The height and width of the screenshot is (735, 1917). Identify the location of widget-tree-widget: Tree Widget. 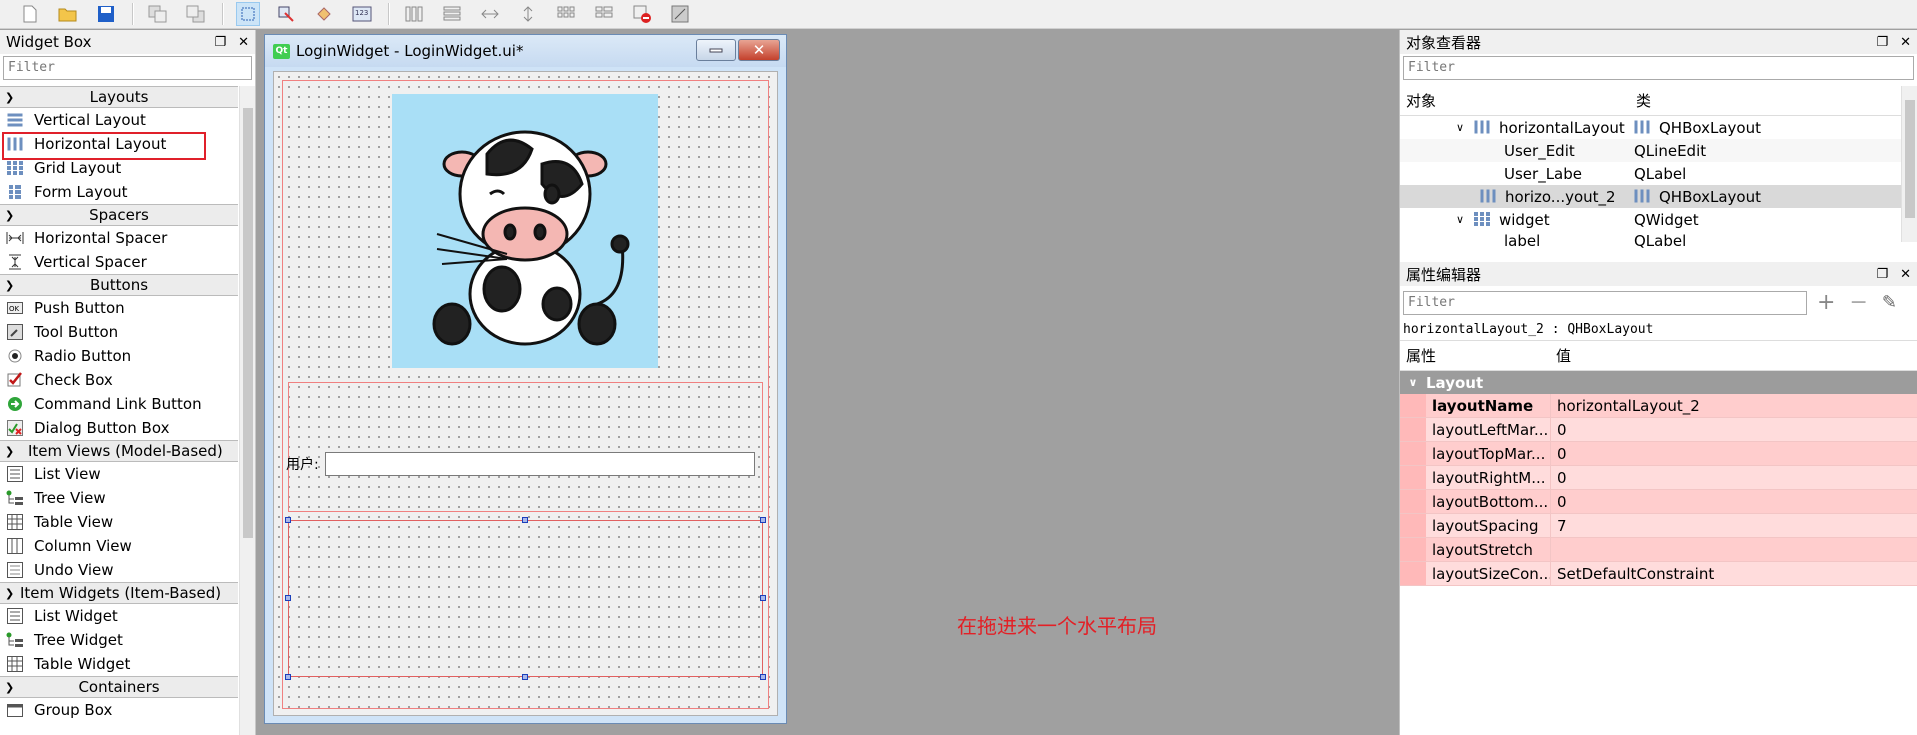
(119, 640).